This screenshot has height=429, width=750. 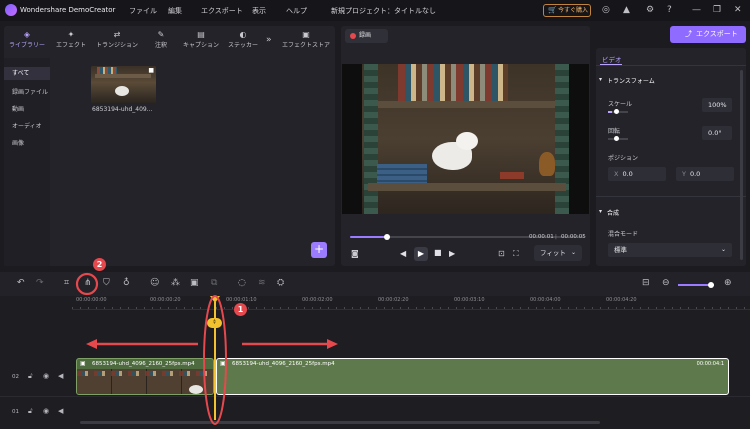 What do you see at coordinates (91, 344) in the screenshot?
I see `annotation-arrowhead-left` at bounding box center [91, 344].